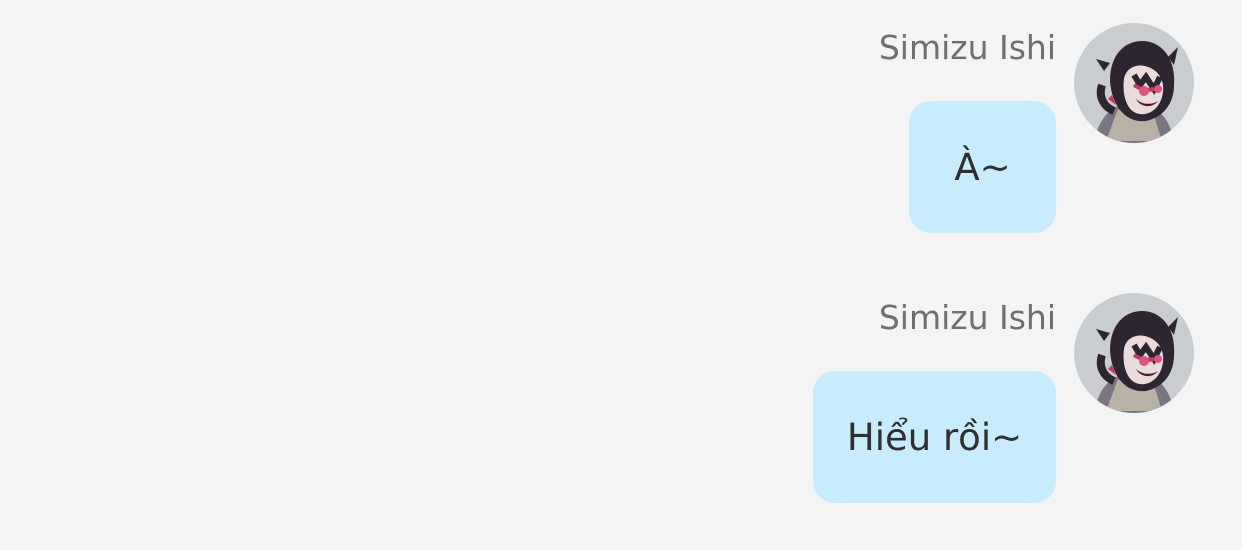 This screenshot has width=1242, height=550. I want to click on message-bubble: Hiểu rồi~, so click(934, 437).